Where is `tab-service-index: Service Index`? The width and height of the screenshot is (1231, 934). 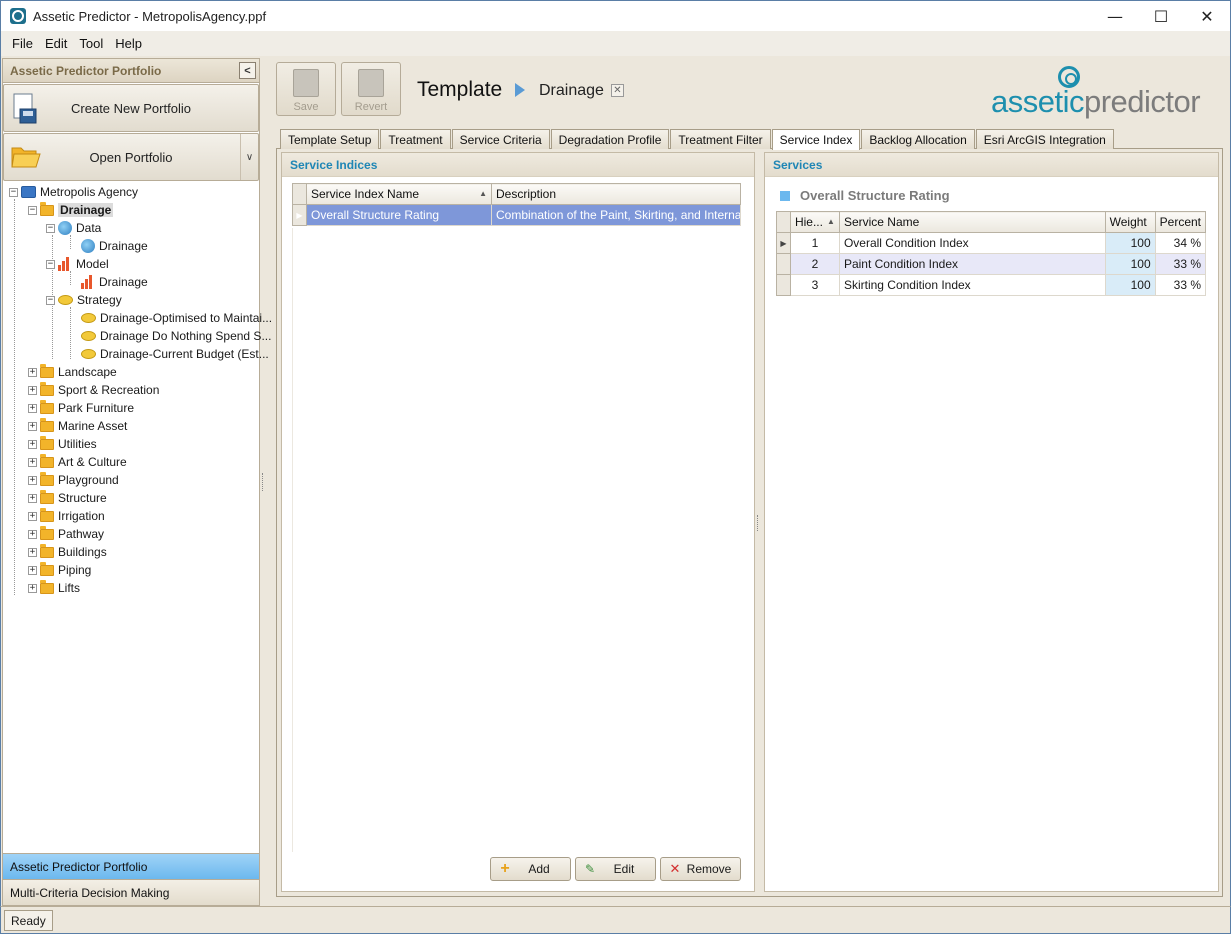 tab-service-index: Service Index is located at coordinates (816, 139).